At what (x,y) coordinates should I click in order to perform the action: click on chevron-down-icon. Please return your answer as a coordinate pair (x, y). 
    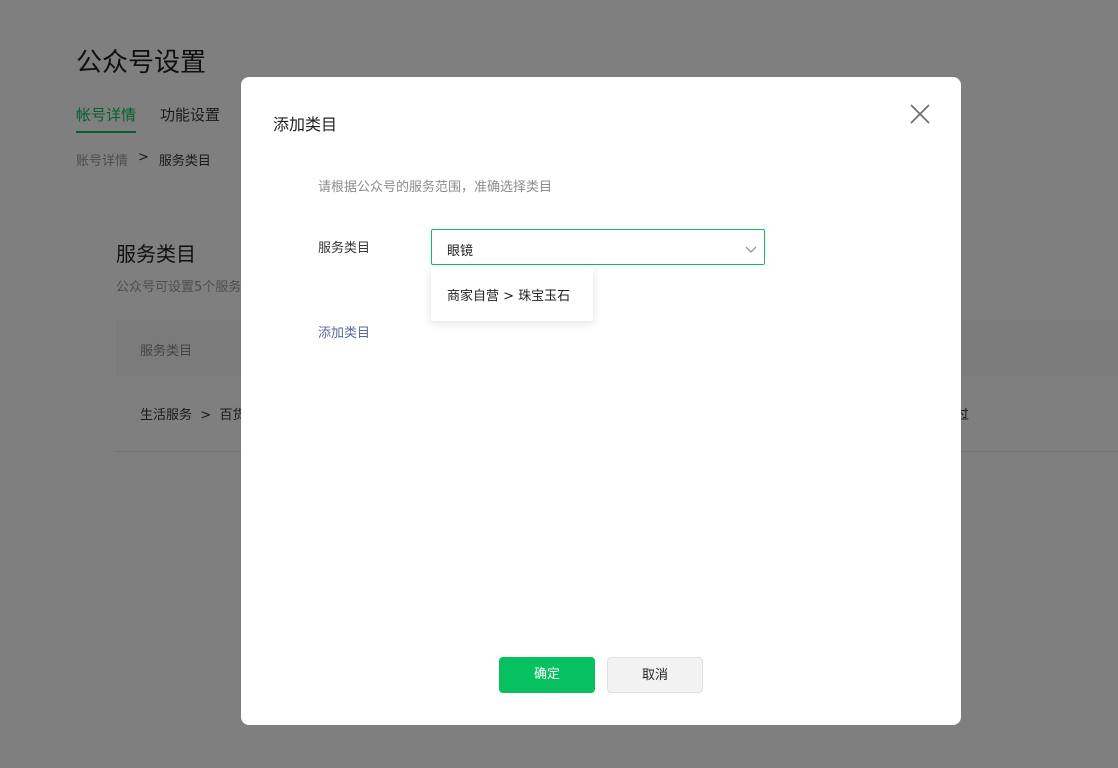
    Looking at the image, I should click on (751, 248).